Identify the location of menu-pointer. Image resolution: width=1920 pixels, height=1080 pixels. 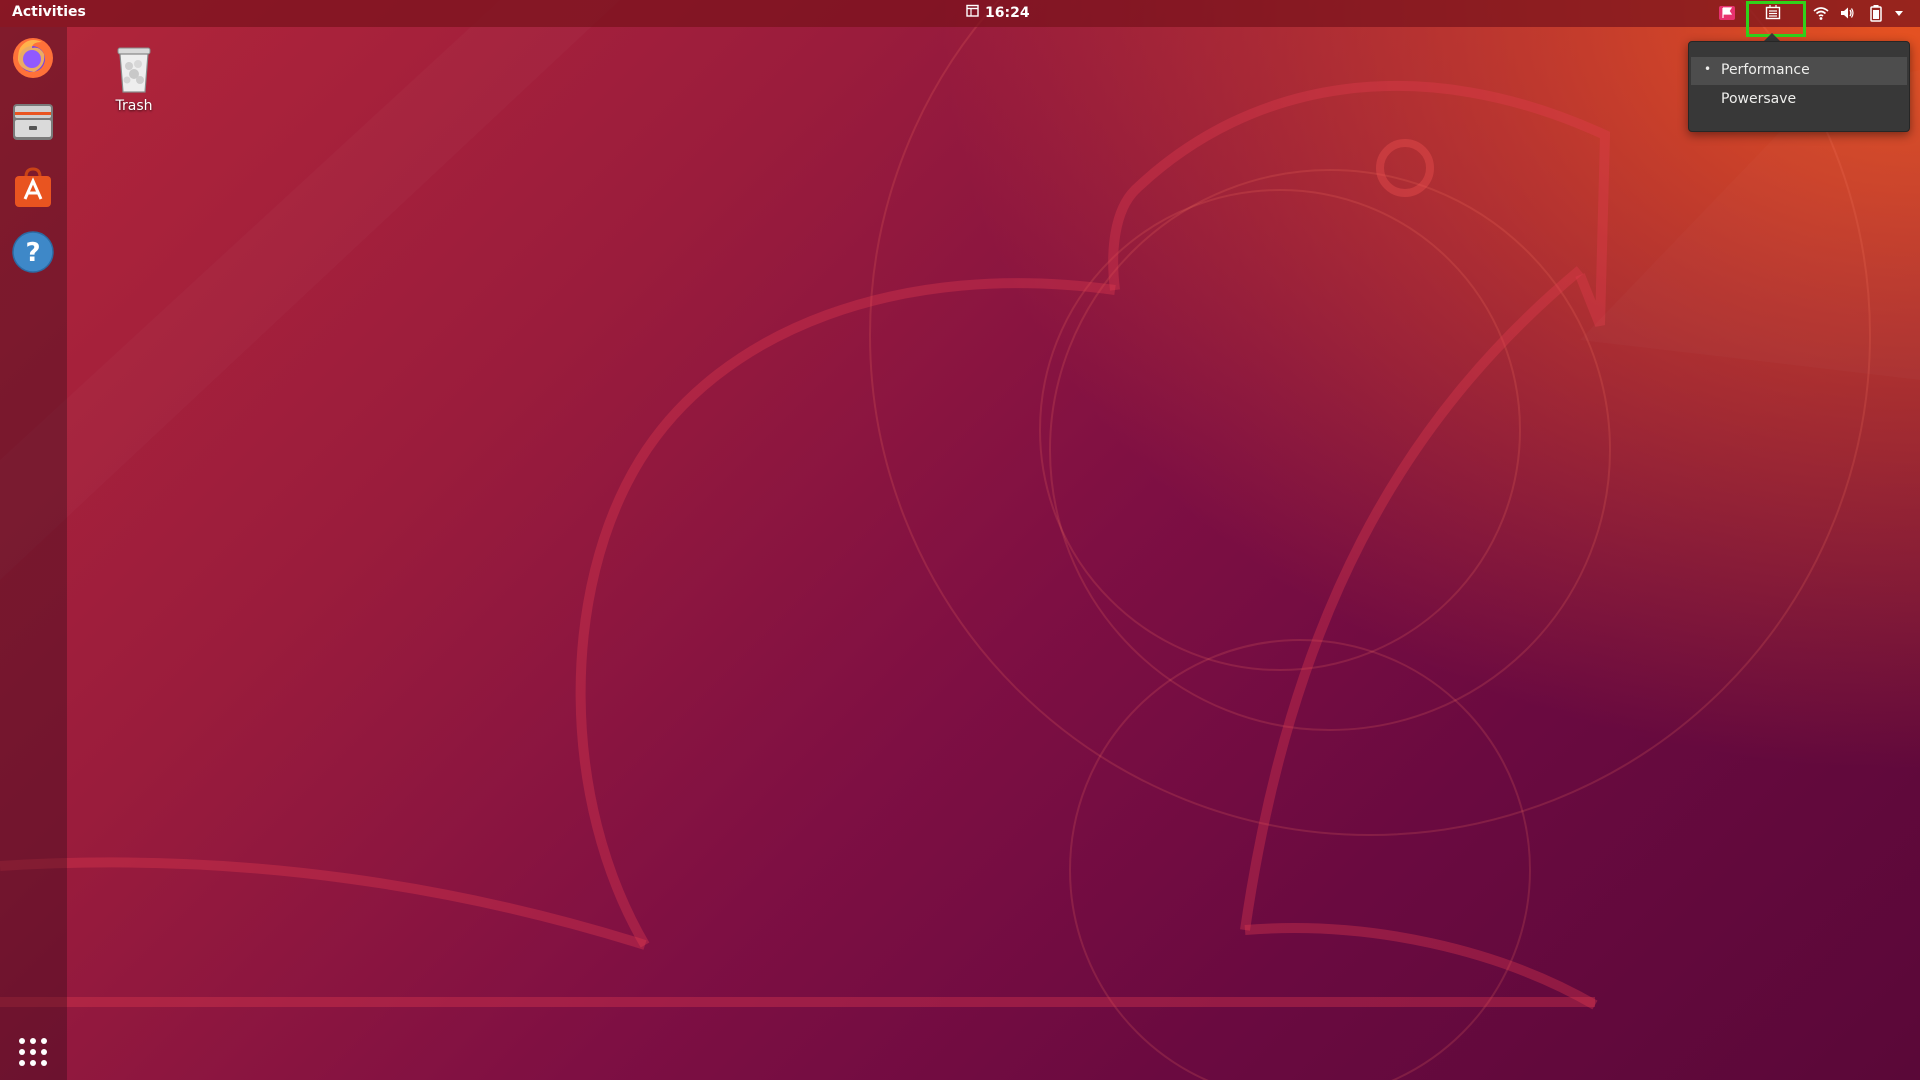
(1772, 37).